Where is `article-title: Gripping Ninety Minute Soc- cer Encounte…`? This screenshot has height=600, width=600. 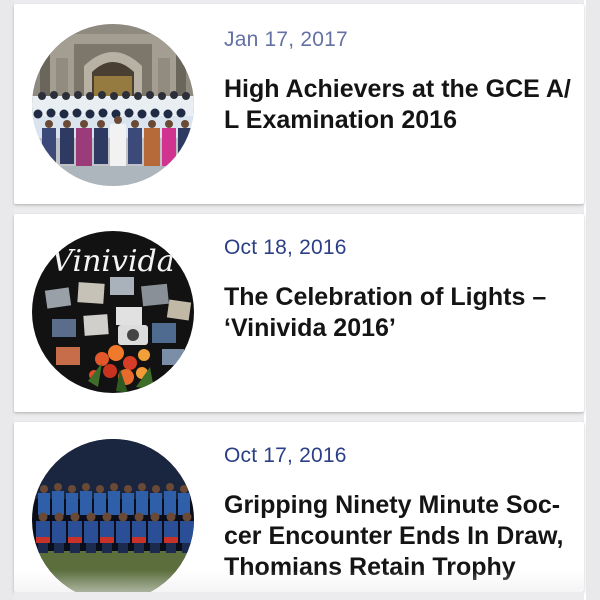
article-title: Gripping Ninety Minute Soc- cer Encounte… is located at coordinates (397, 536).